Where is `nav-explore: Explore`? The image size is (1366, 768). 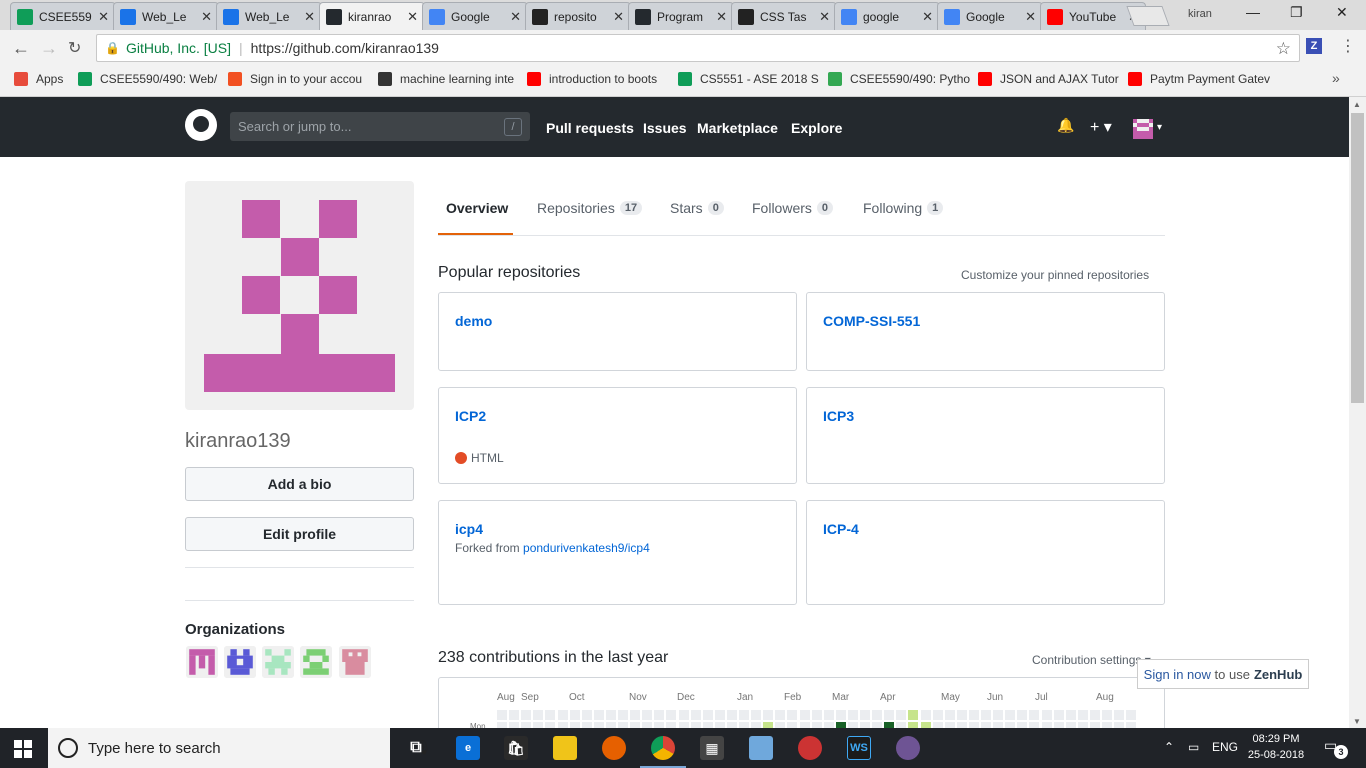 nav-explore: Explore is located at coordinates (816, 128).